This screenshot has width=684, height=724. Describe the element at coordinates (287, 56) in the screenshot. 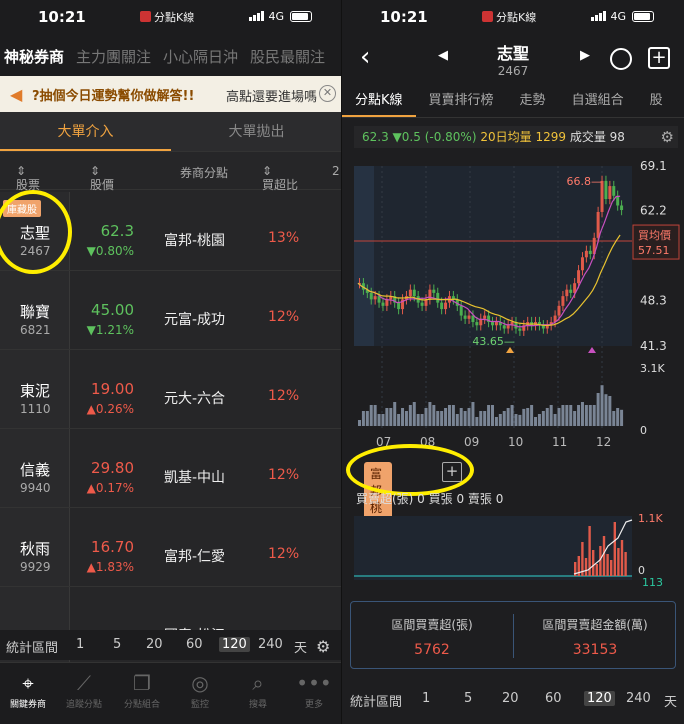

I see `tab-popular: 股民最關注` at that location.